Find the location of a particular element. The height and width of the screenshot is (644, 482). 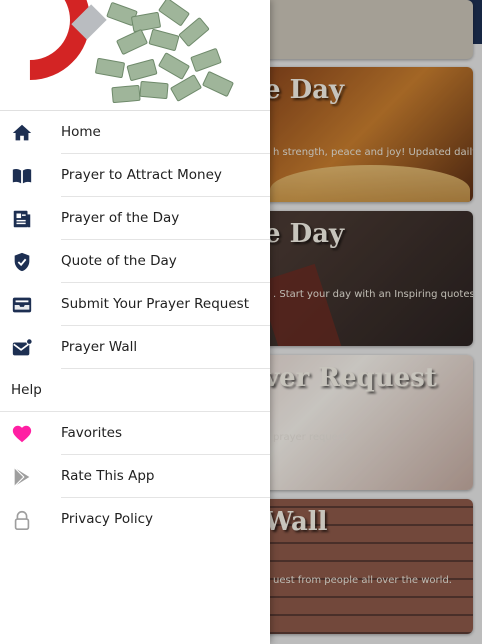

drawer-item-privacy-policy: Privacy Policy is located at coordinates (135, 519).